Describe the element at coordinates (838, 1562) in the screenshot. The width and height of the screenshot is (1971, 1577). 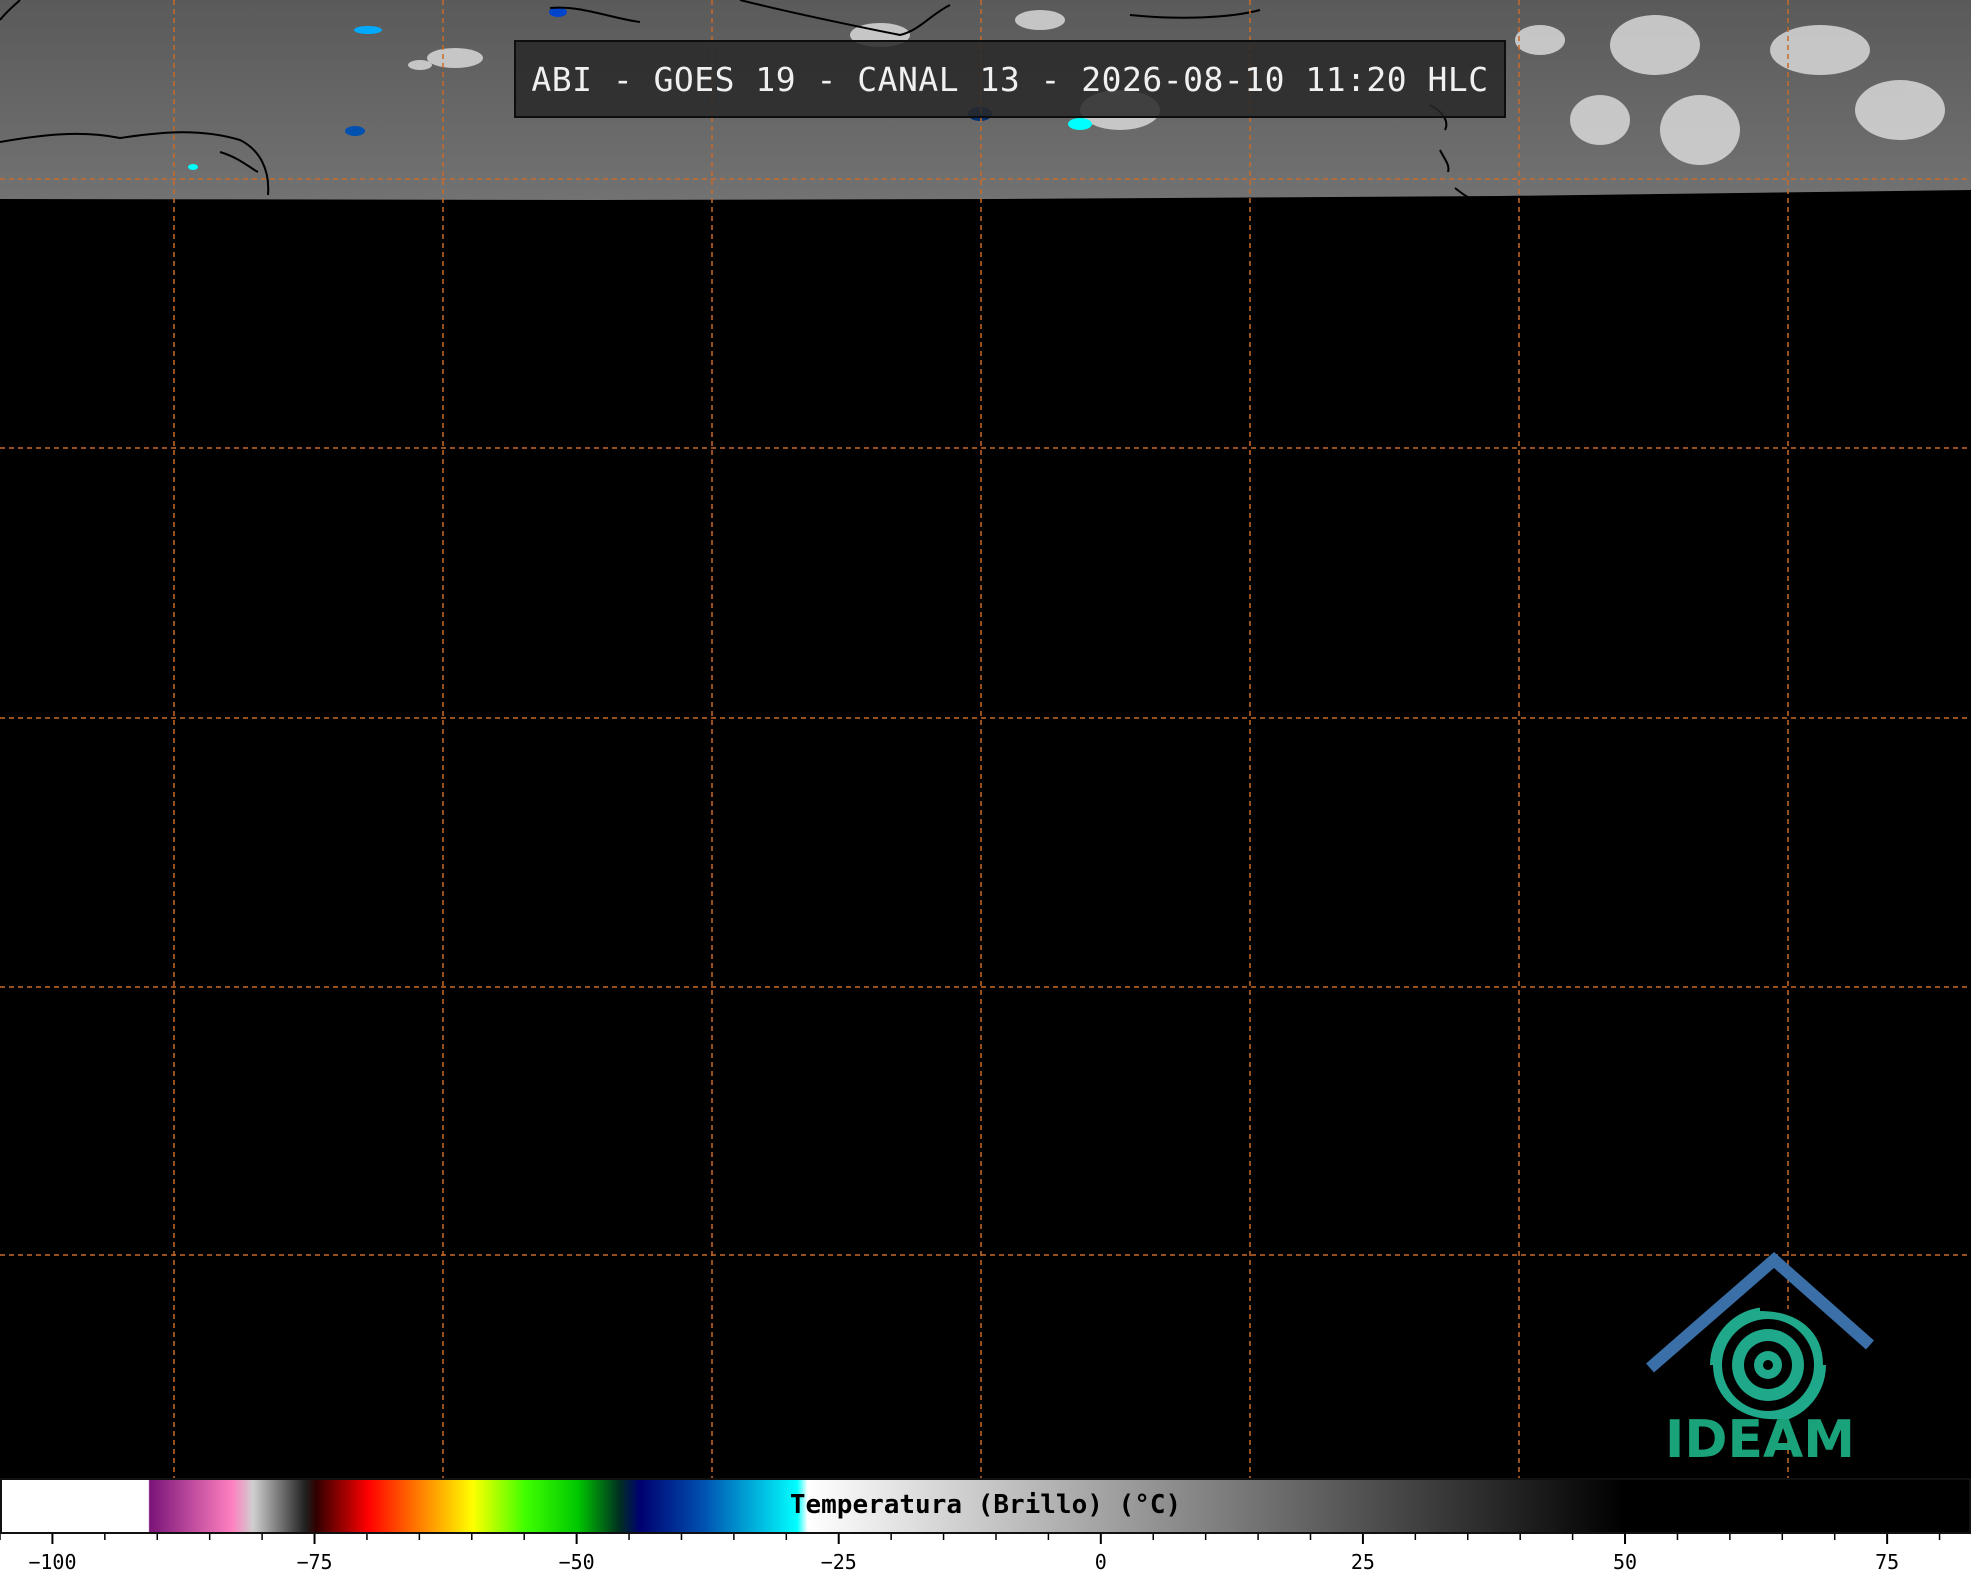
I see `colorbar-tick-label: −25` at that location.